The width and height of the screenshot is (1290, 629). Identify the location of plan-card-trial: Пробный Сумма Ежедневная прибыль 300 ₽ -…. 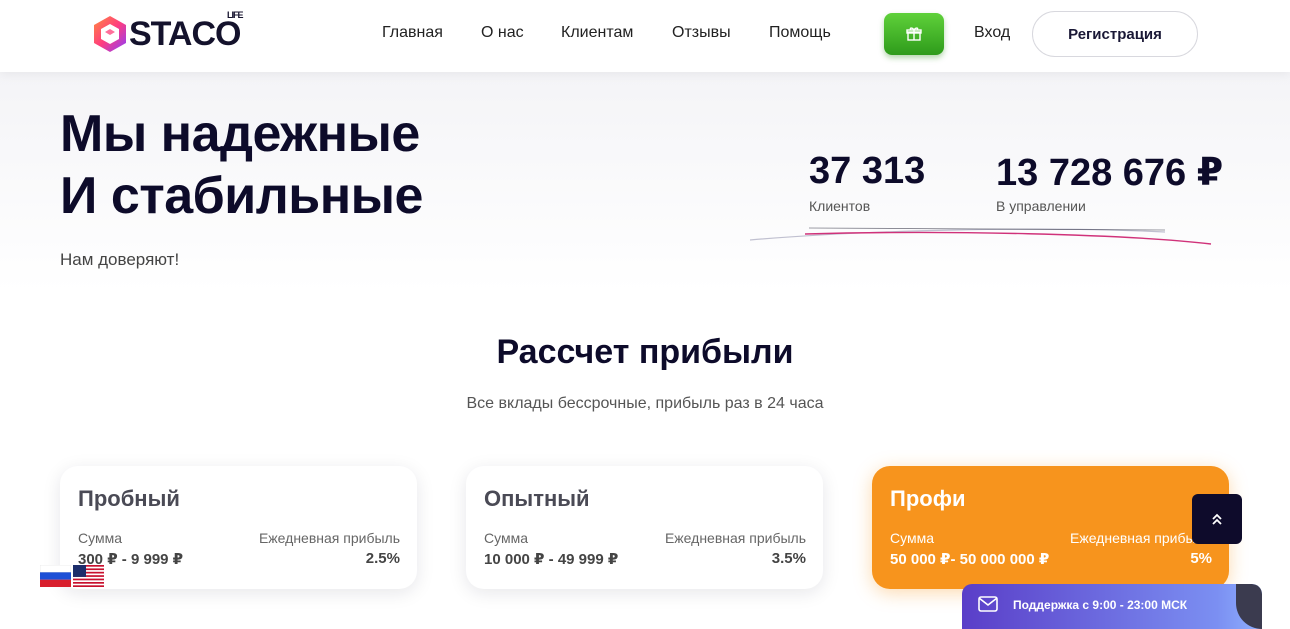
(238, 527).